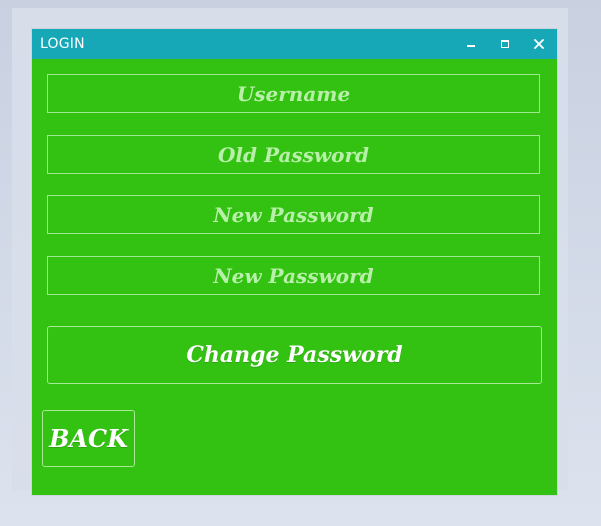  I want to click on change-password-button: Change Password, so click(294, 355).